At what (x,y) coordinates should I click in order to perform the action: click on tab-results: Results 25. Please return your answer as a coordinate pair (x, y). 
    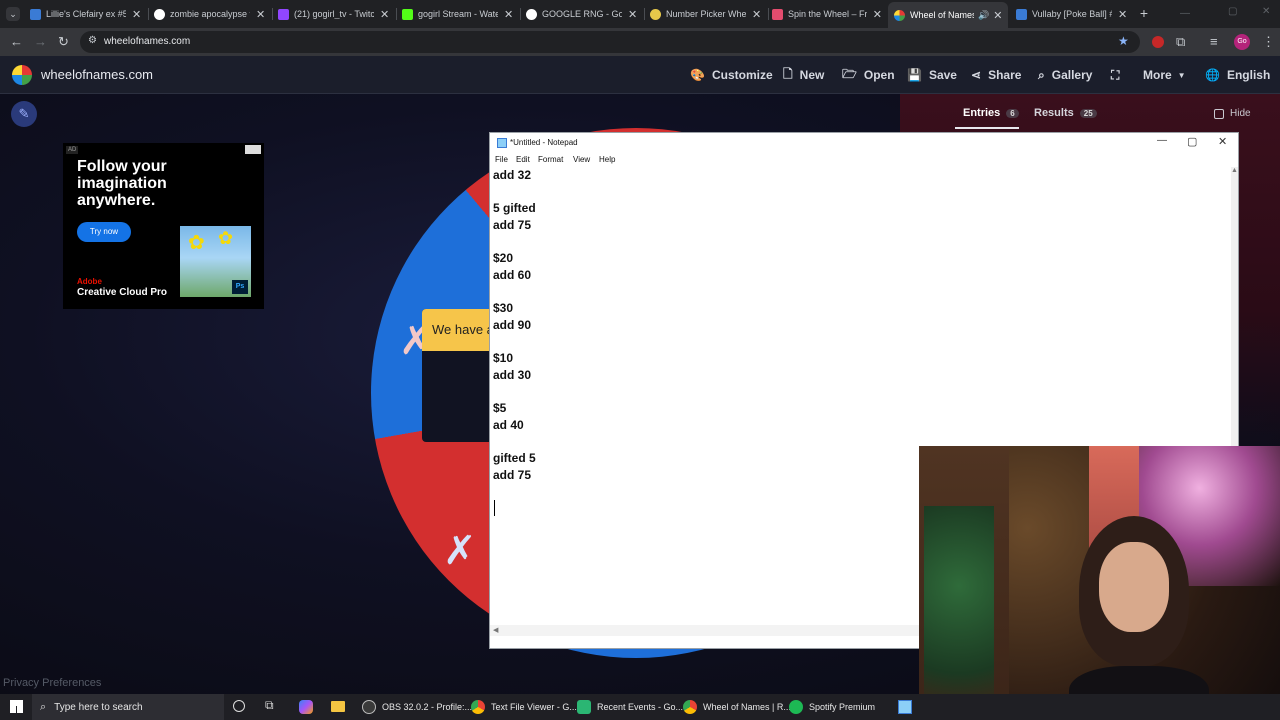
    Looking at the image, I should click on (1065, 113).